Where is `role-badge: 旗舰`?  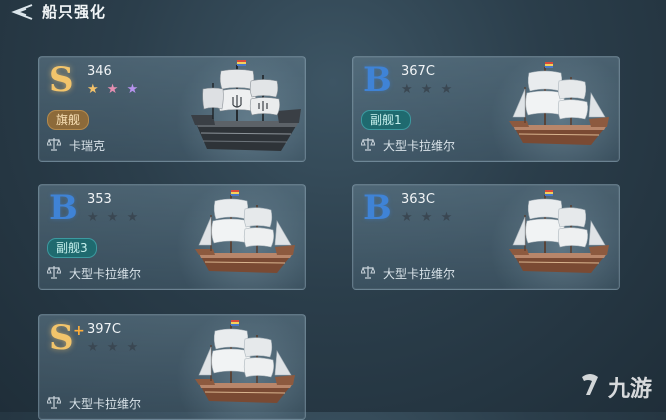 role-badge: 旗舰 is located at coordinates (68, 120).